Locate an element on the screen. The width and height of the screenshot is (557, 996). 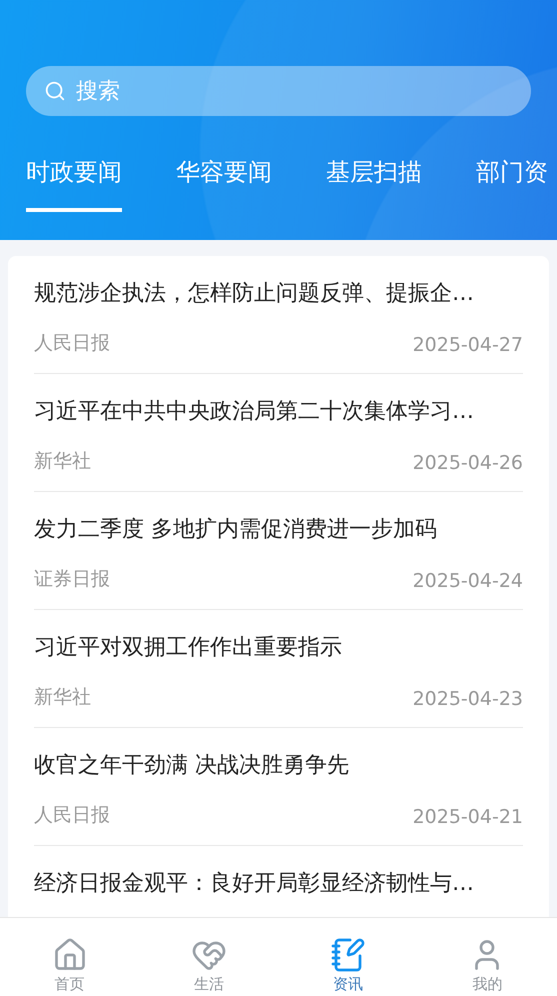
nav-tab: 资讯 is located at coordinates (348, 957).